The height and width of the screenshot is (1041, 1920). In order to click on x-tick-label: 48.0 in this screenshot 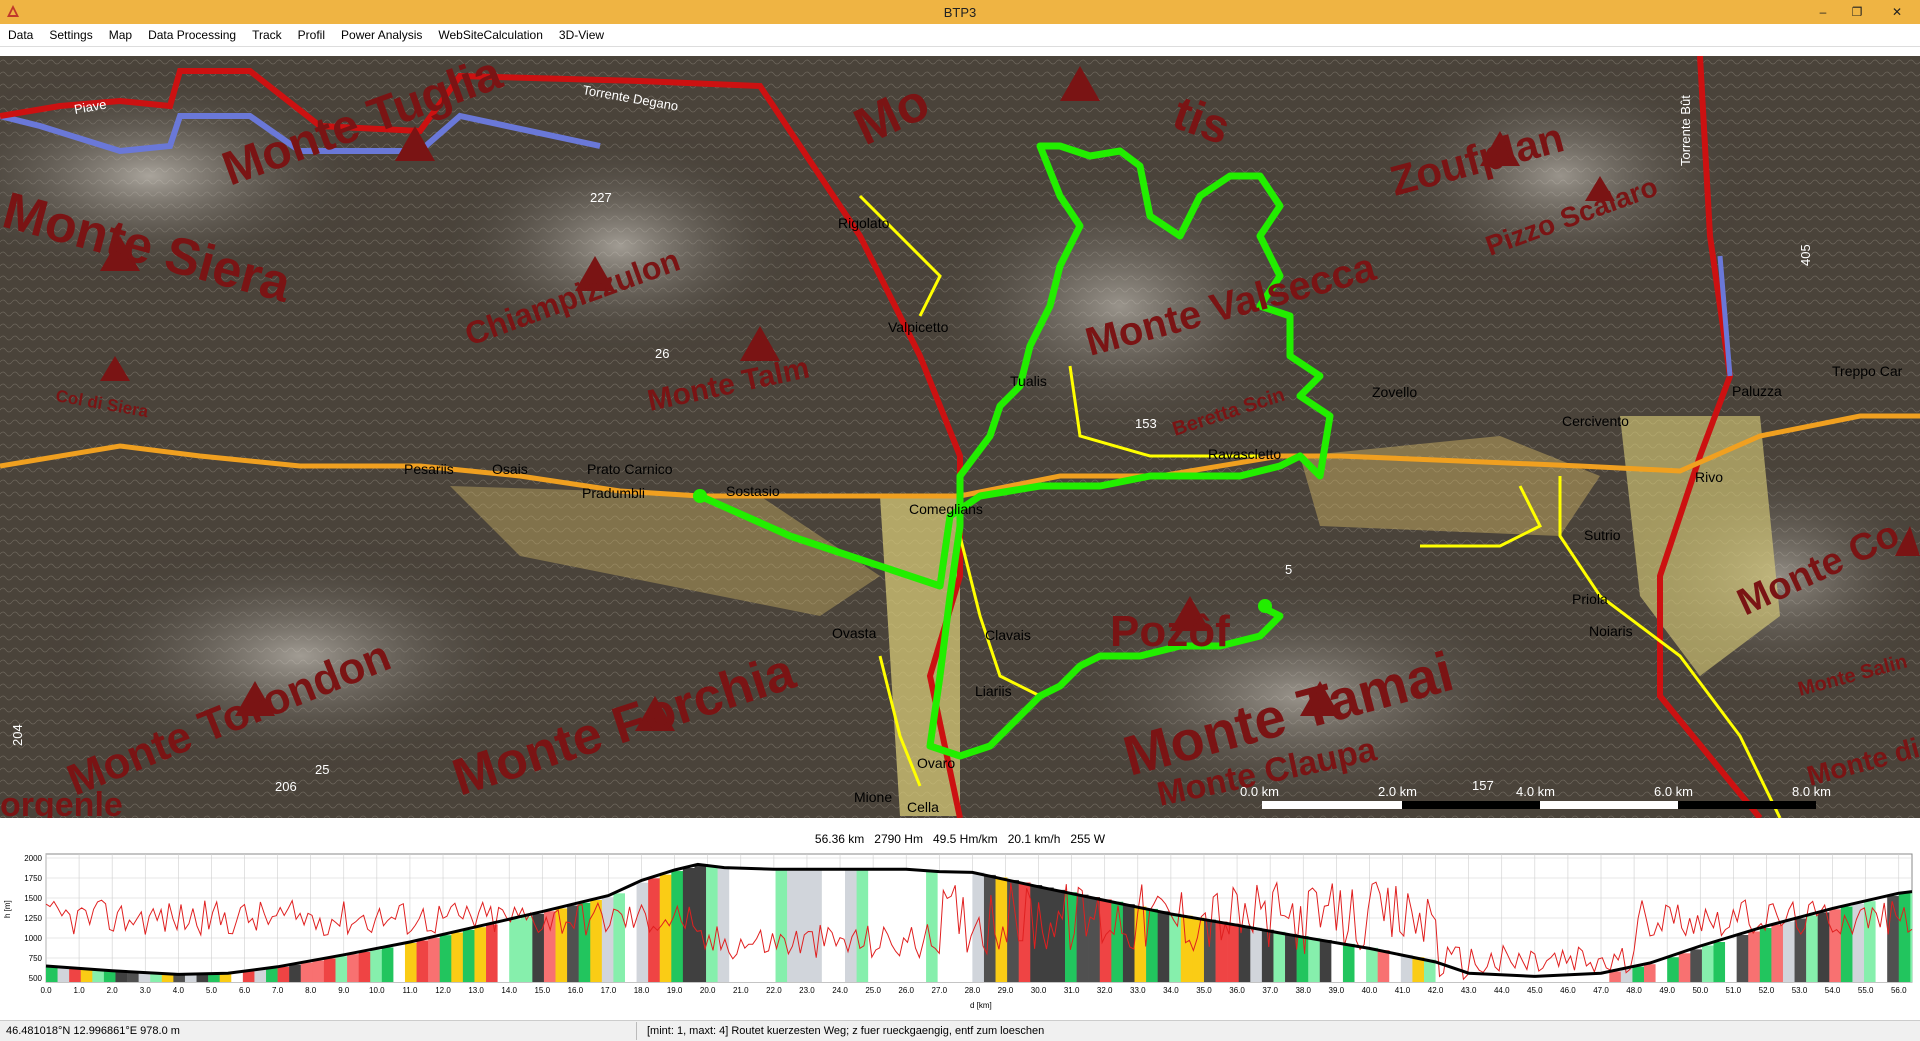, I will do `click(1634, 990)`.